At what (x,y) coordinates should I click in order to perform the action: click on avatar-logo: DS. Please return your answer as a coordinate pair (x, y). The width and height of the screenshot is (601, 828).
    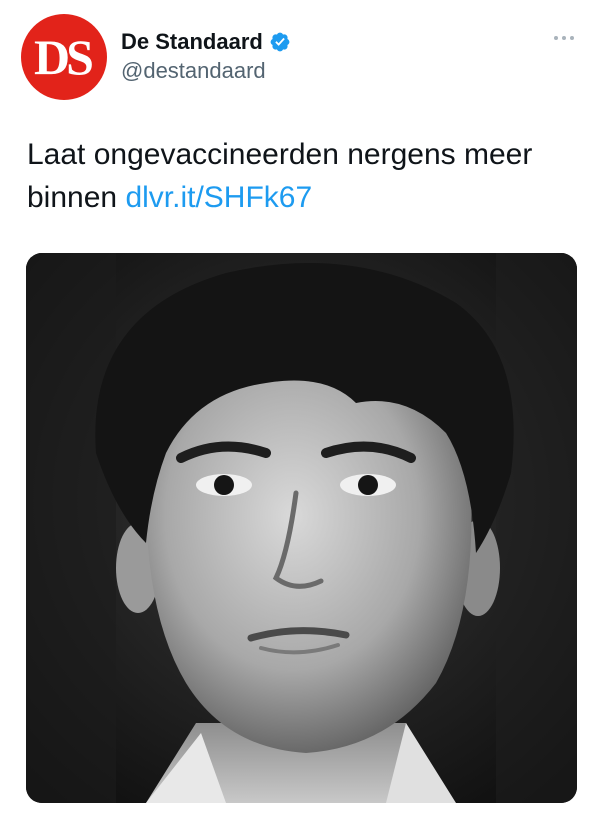
    Looking at the image, I should click on (64, 57).